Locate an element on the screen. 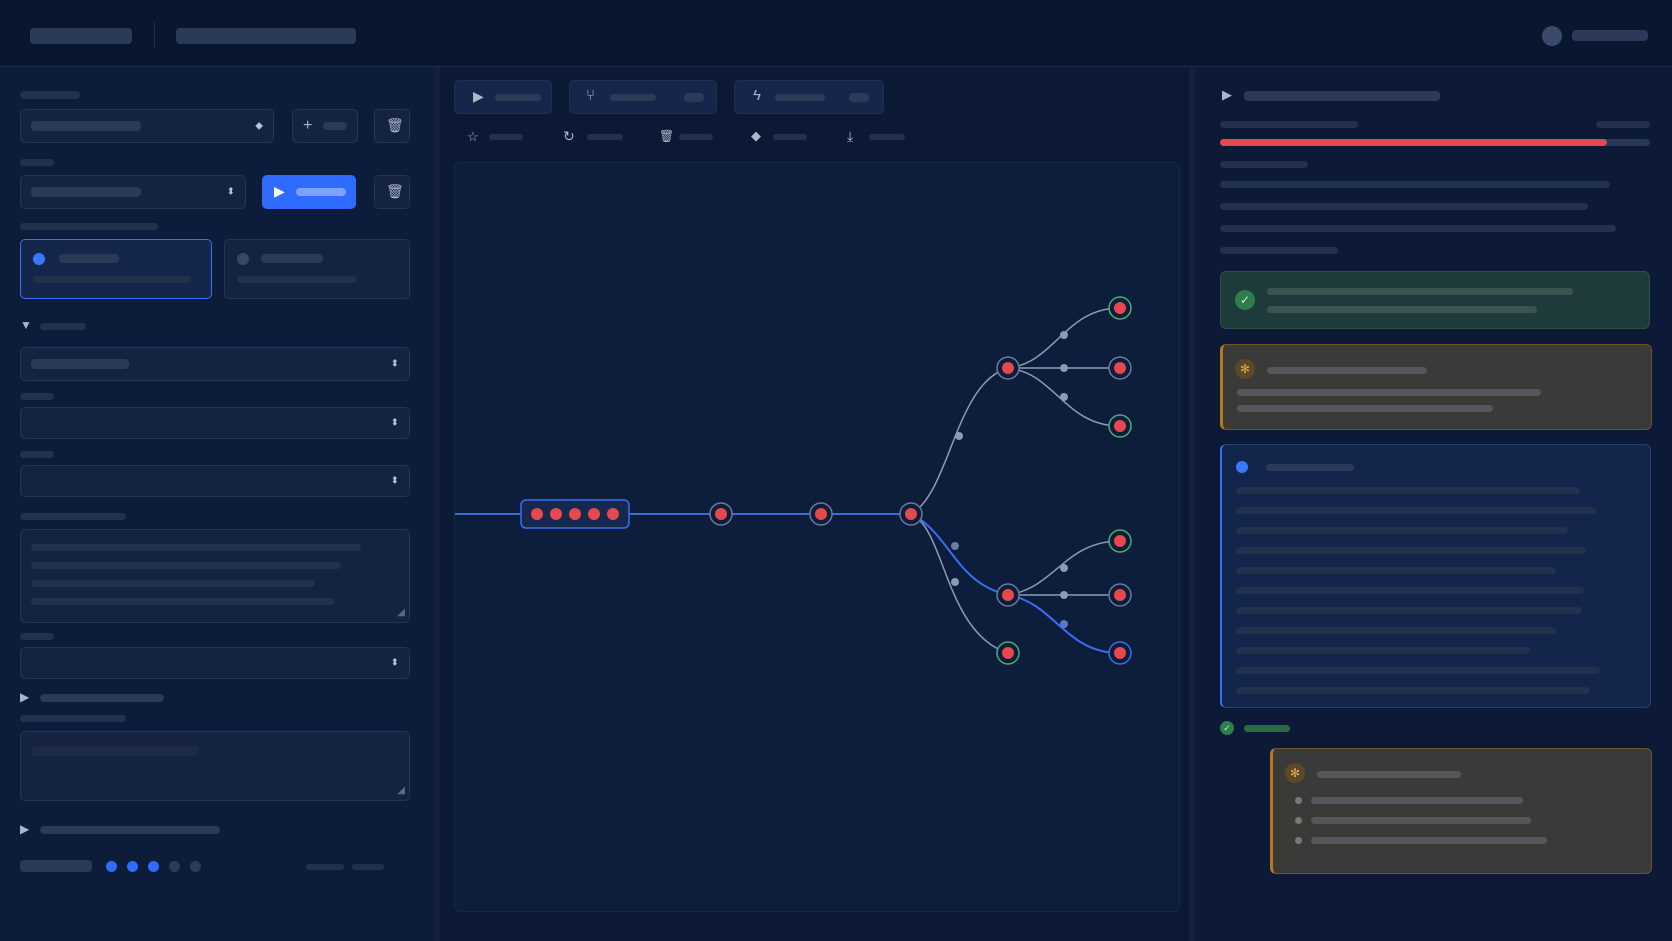  play-icon: ▶ is located at coordinates (1227, 94).